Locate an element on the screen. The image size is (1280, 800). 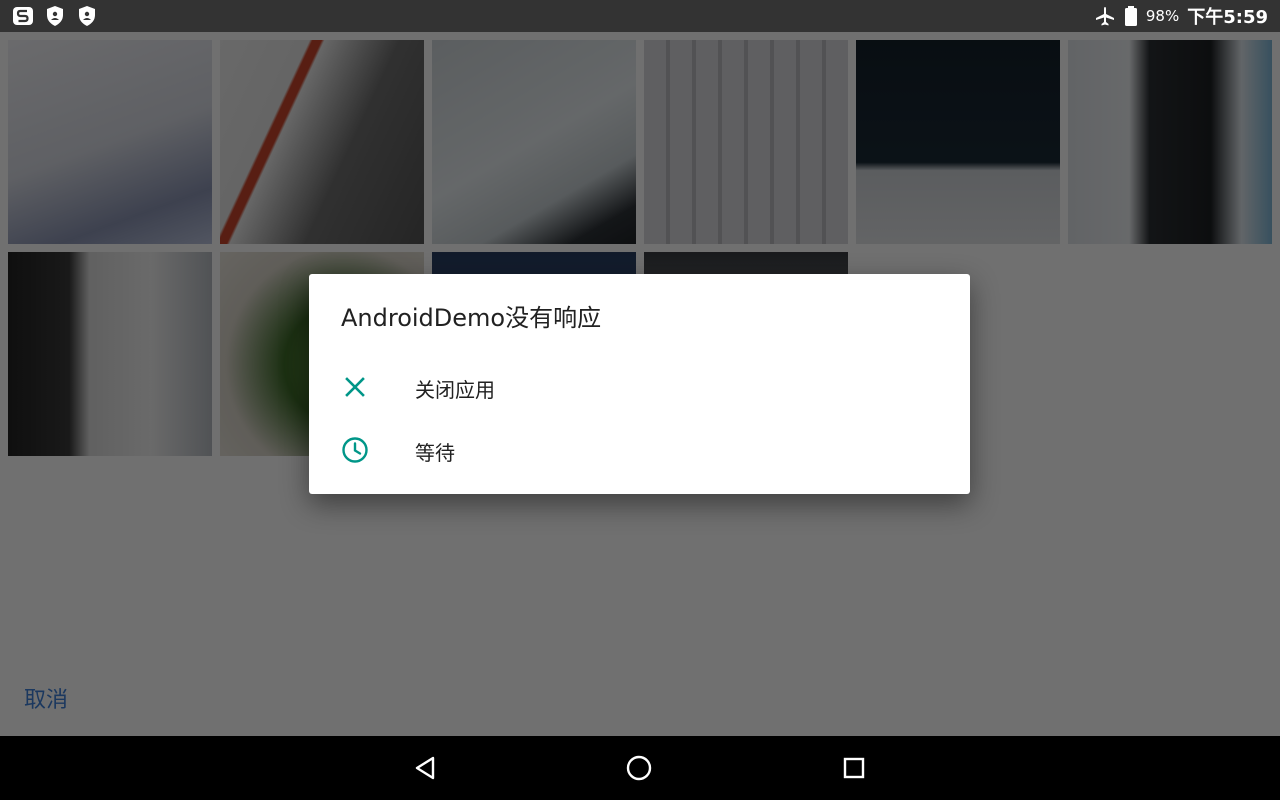
battery-icon is located at coordinates (1130, 16).